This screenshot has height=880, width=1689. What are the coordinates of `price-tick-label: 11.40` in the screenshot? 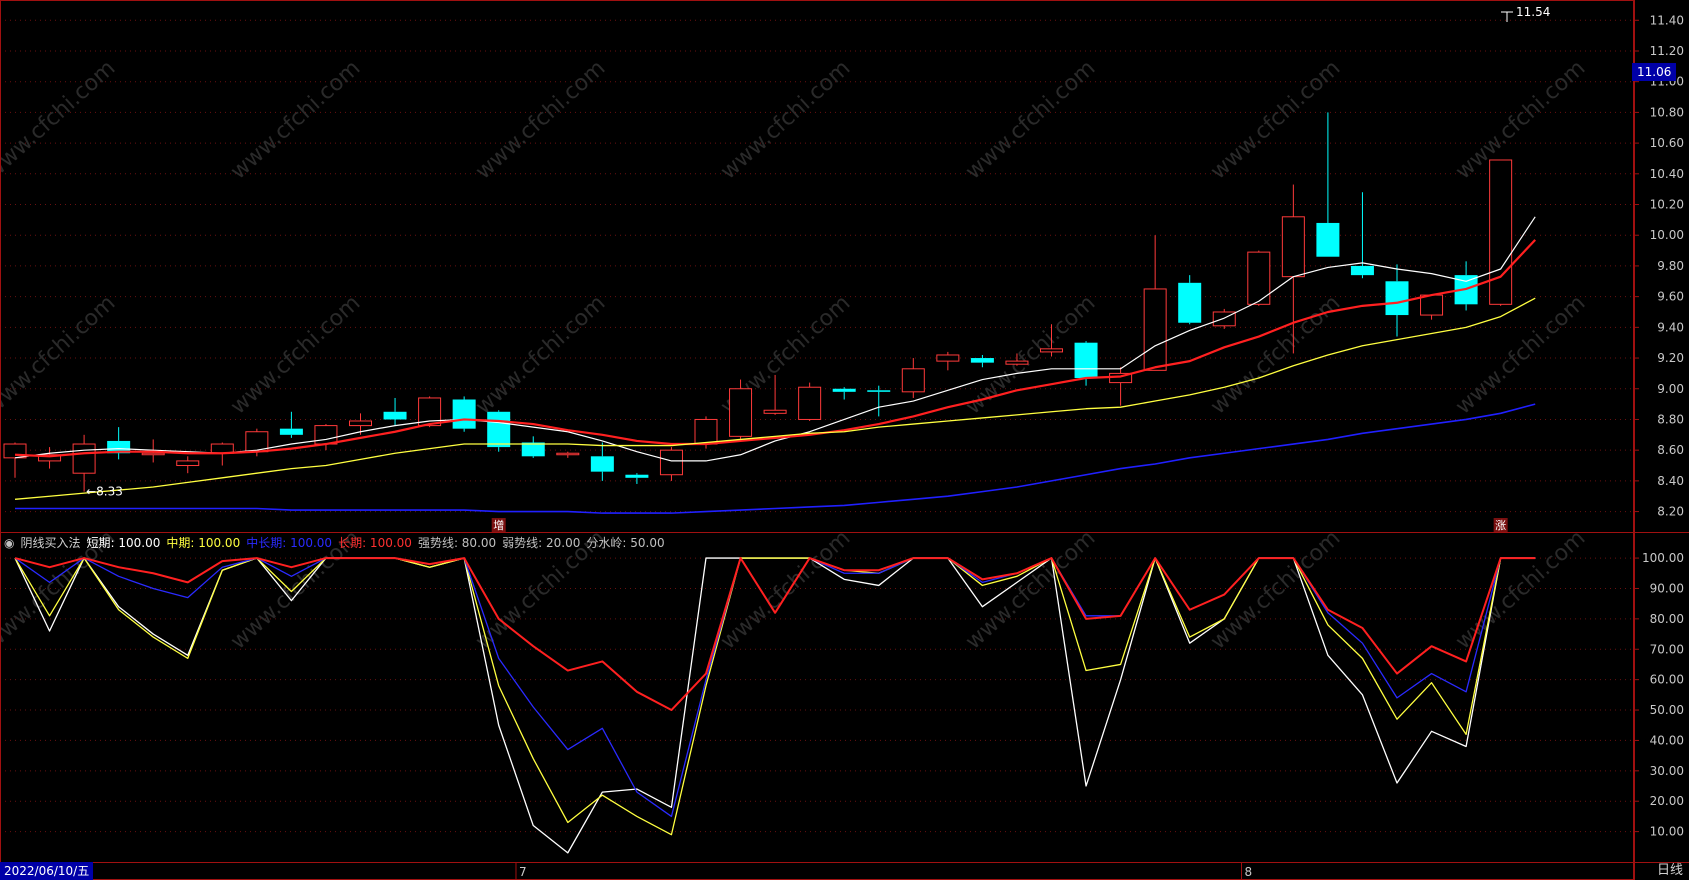 It's located at (1667, 20).